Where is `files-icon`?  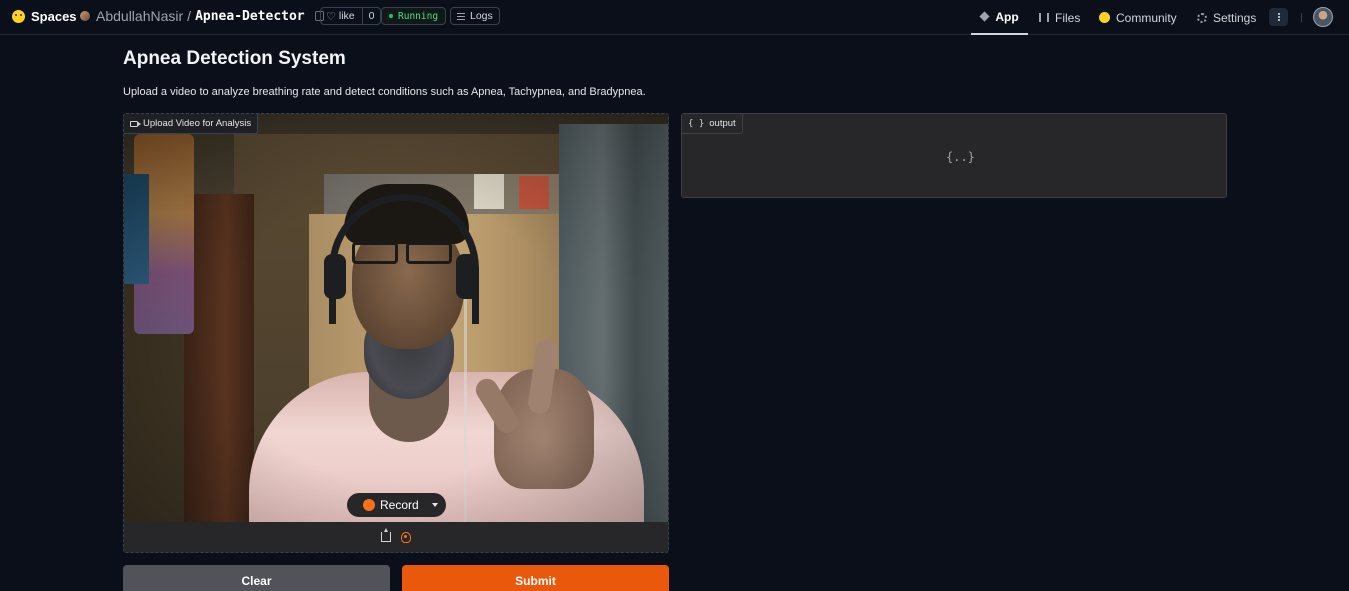
files-icon is located at coordinates (1044, 17).